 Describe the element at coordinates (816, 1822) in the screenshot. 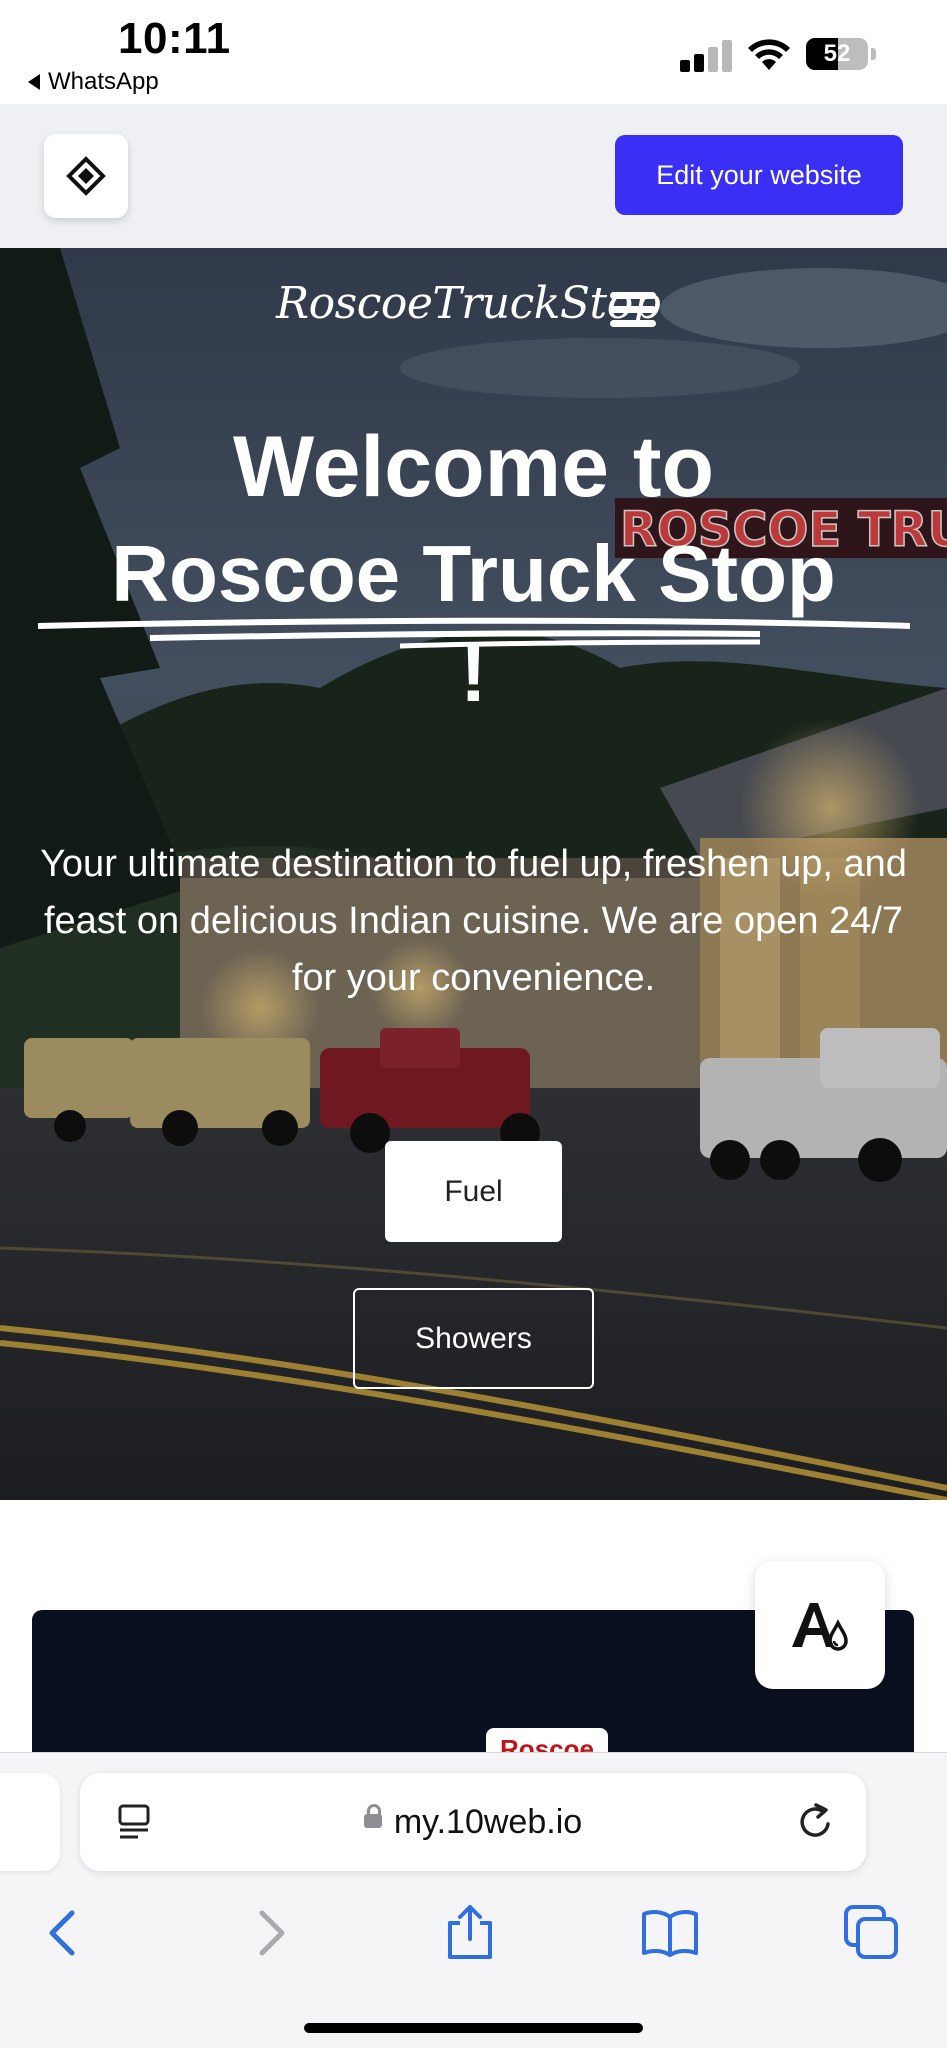

I see `reload-icon` at that location.